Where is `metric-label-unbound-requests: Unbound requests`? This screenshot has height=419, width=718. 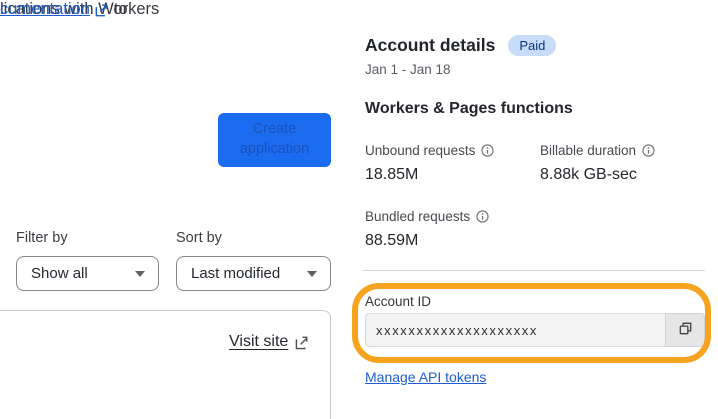 metric-label-unbound-requests: Unbound requests is located at coordinates (429, 150).